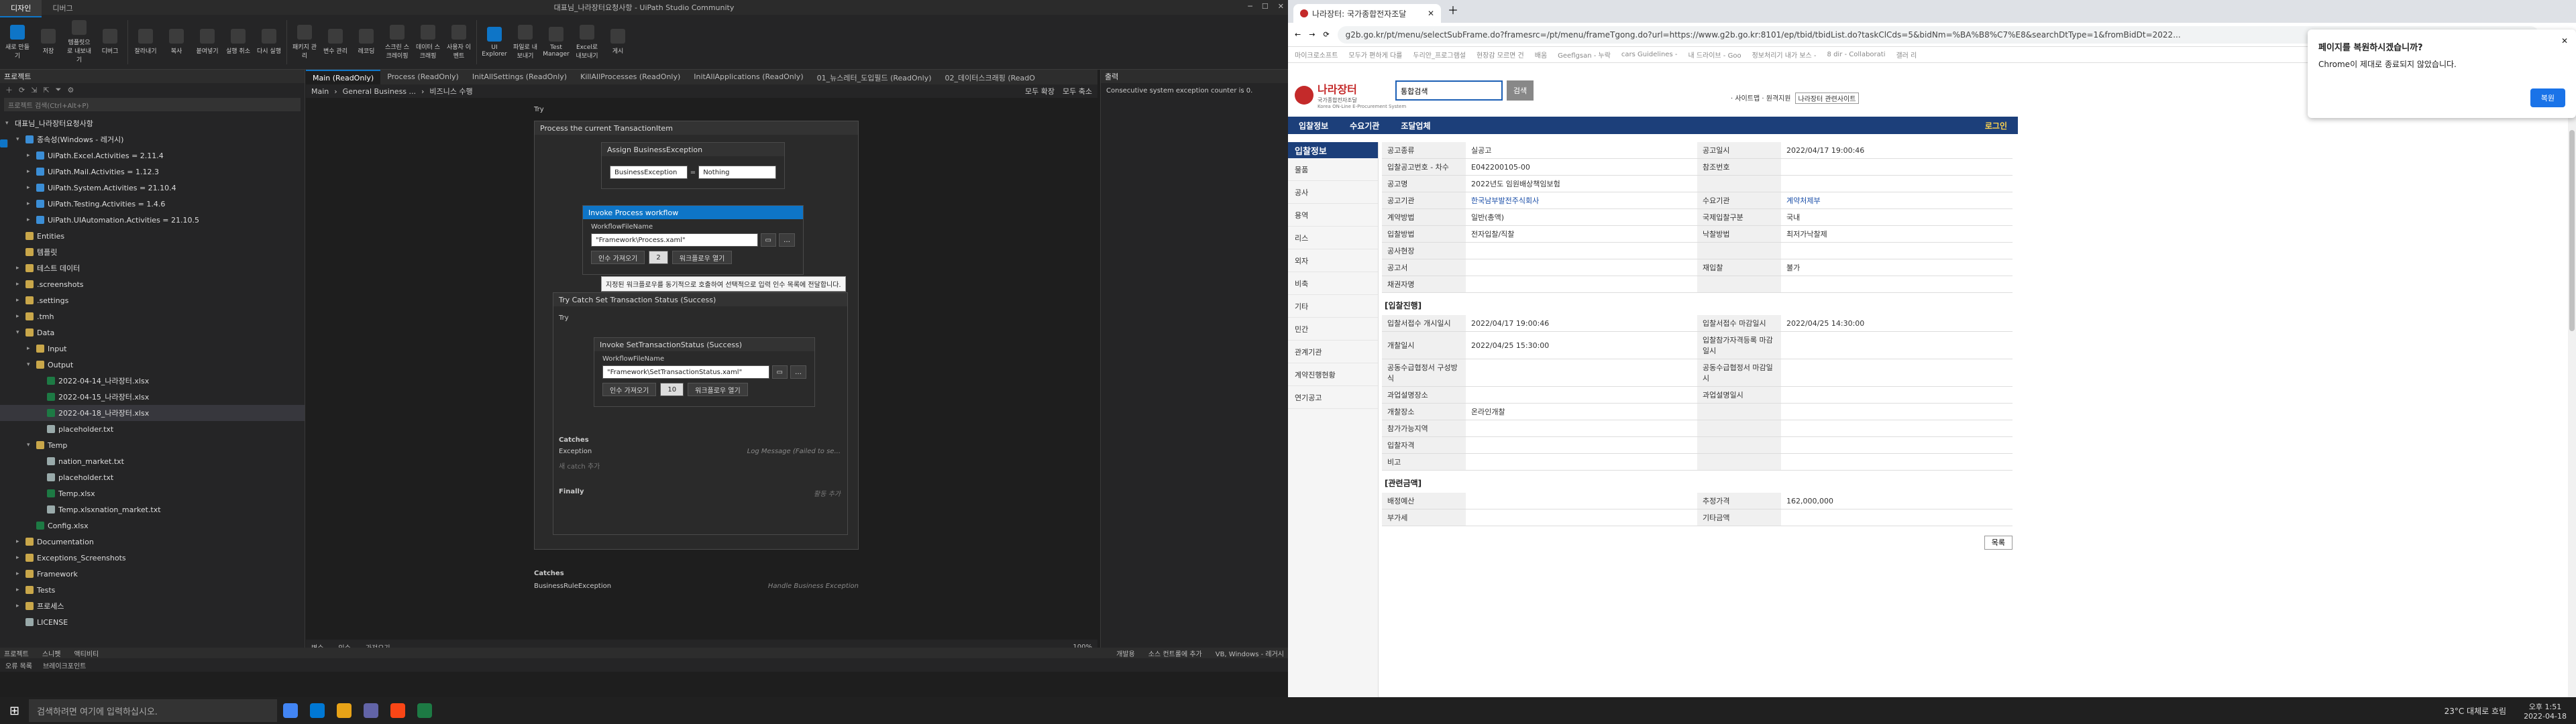 The height and width of the screenshot is (724, 2576). I want to click on tree-item: ▸ 프로세스, so click(152, 606).